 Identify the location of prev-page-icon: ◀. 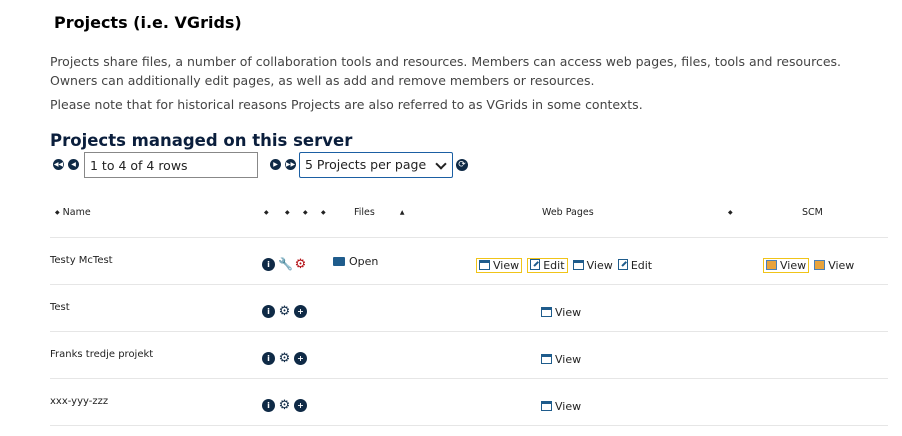
(73, 164).